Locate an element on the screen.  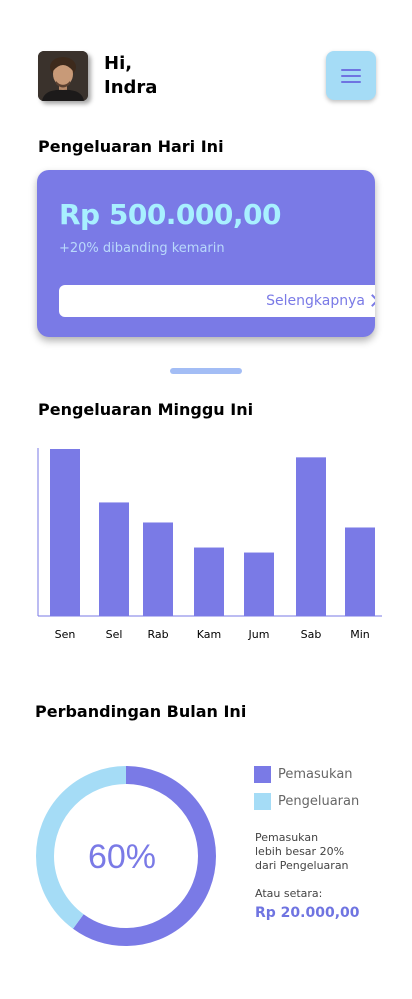
user-name: Indra is located at coordinates (131, 87).